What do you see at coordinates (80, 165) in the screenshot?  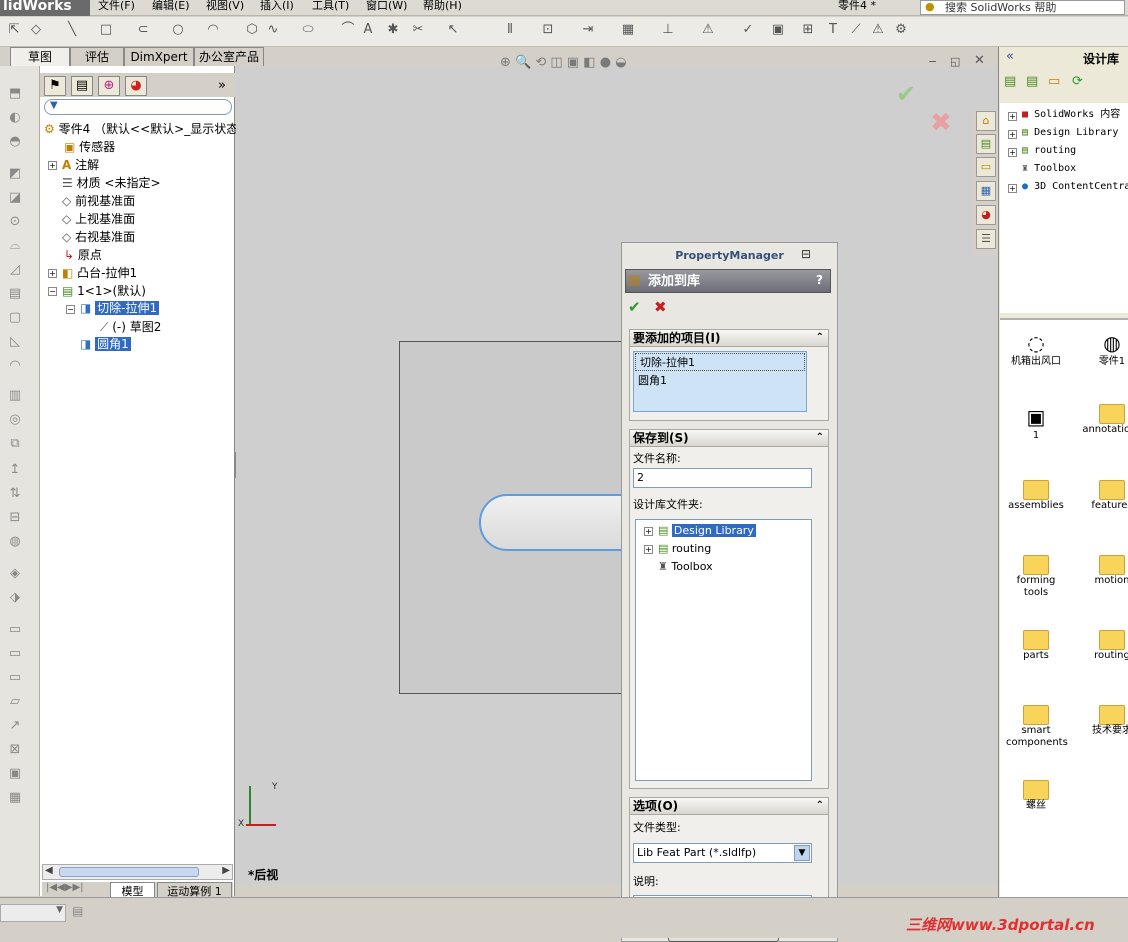 I see `tree-item-annotations: A 注解` at bounding box center [80, 165].